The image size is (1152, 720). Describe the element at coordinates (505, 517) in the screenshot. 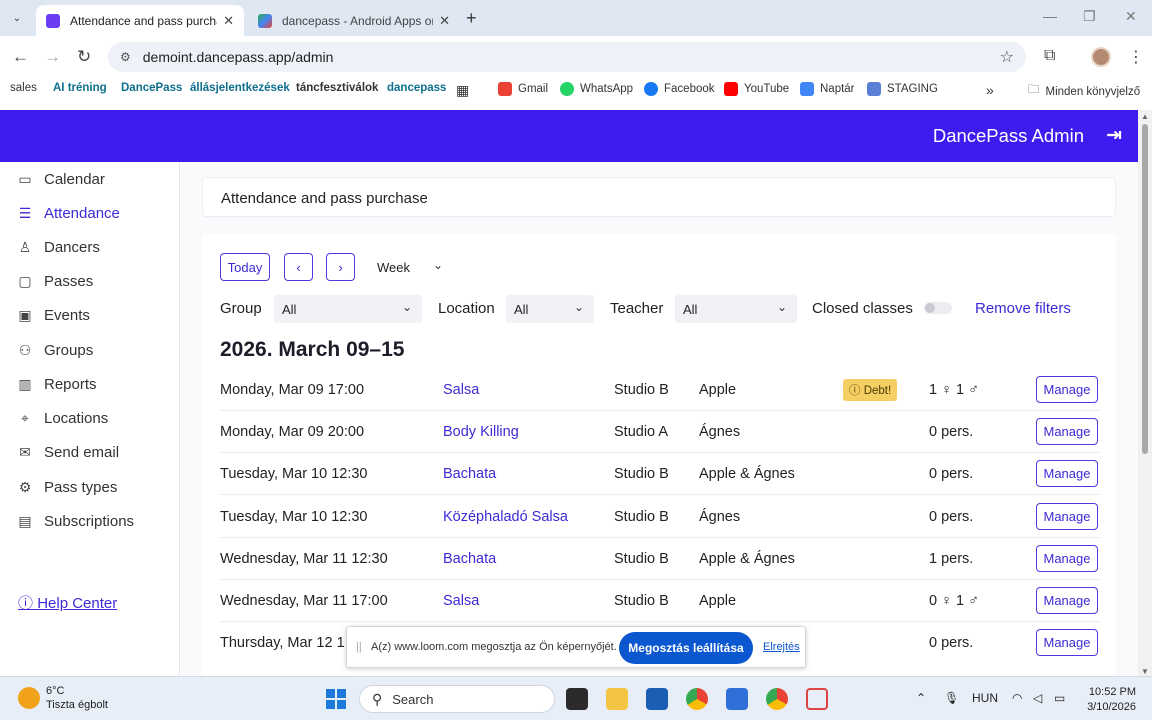

I see `class-name-link: Középhaladó Salsa` at that location.